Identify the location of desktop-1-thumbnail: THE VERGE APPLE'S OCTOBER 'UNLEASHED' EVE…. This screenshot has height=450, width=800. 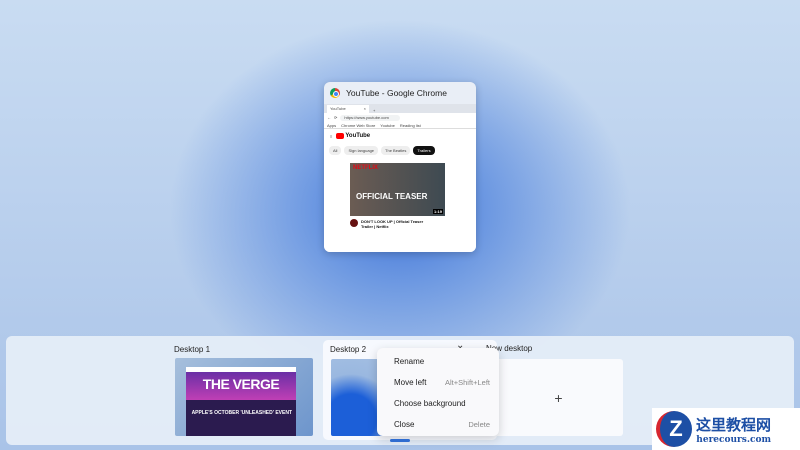
(244, 397).